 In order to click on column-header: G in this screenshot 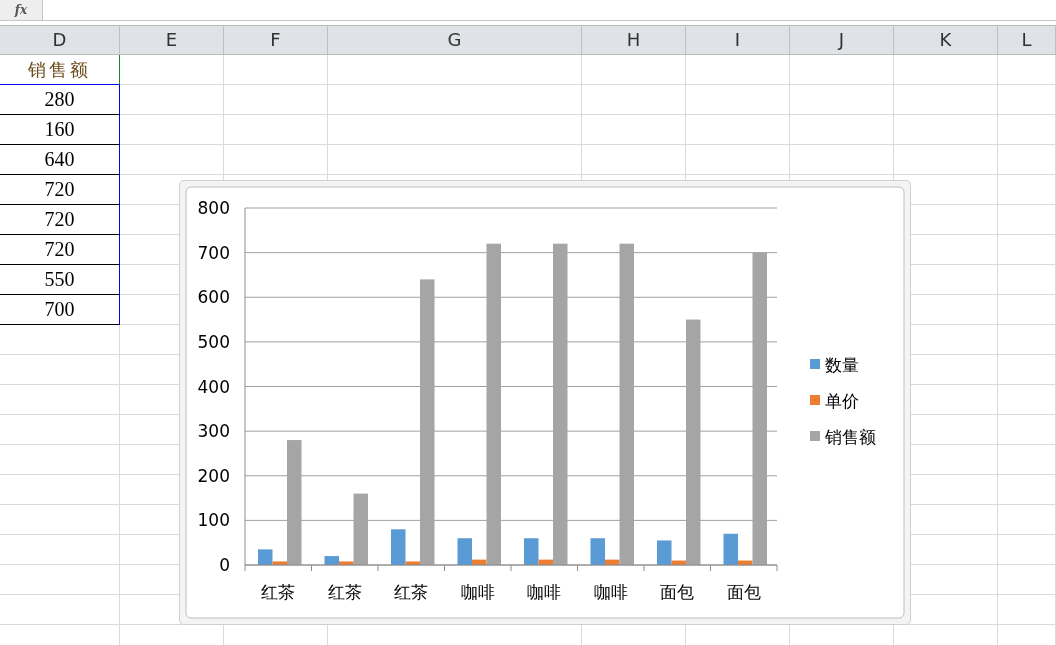, I will do `click(455, 40)`.